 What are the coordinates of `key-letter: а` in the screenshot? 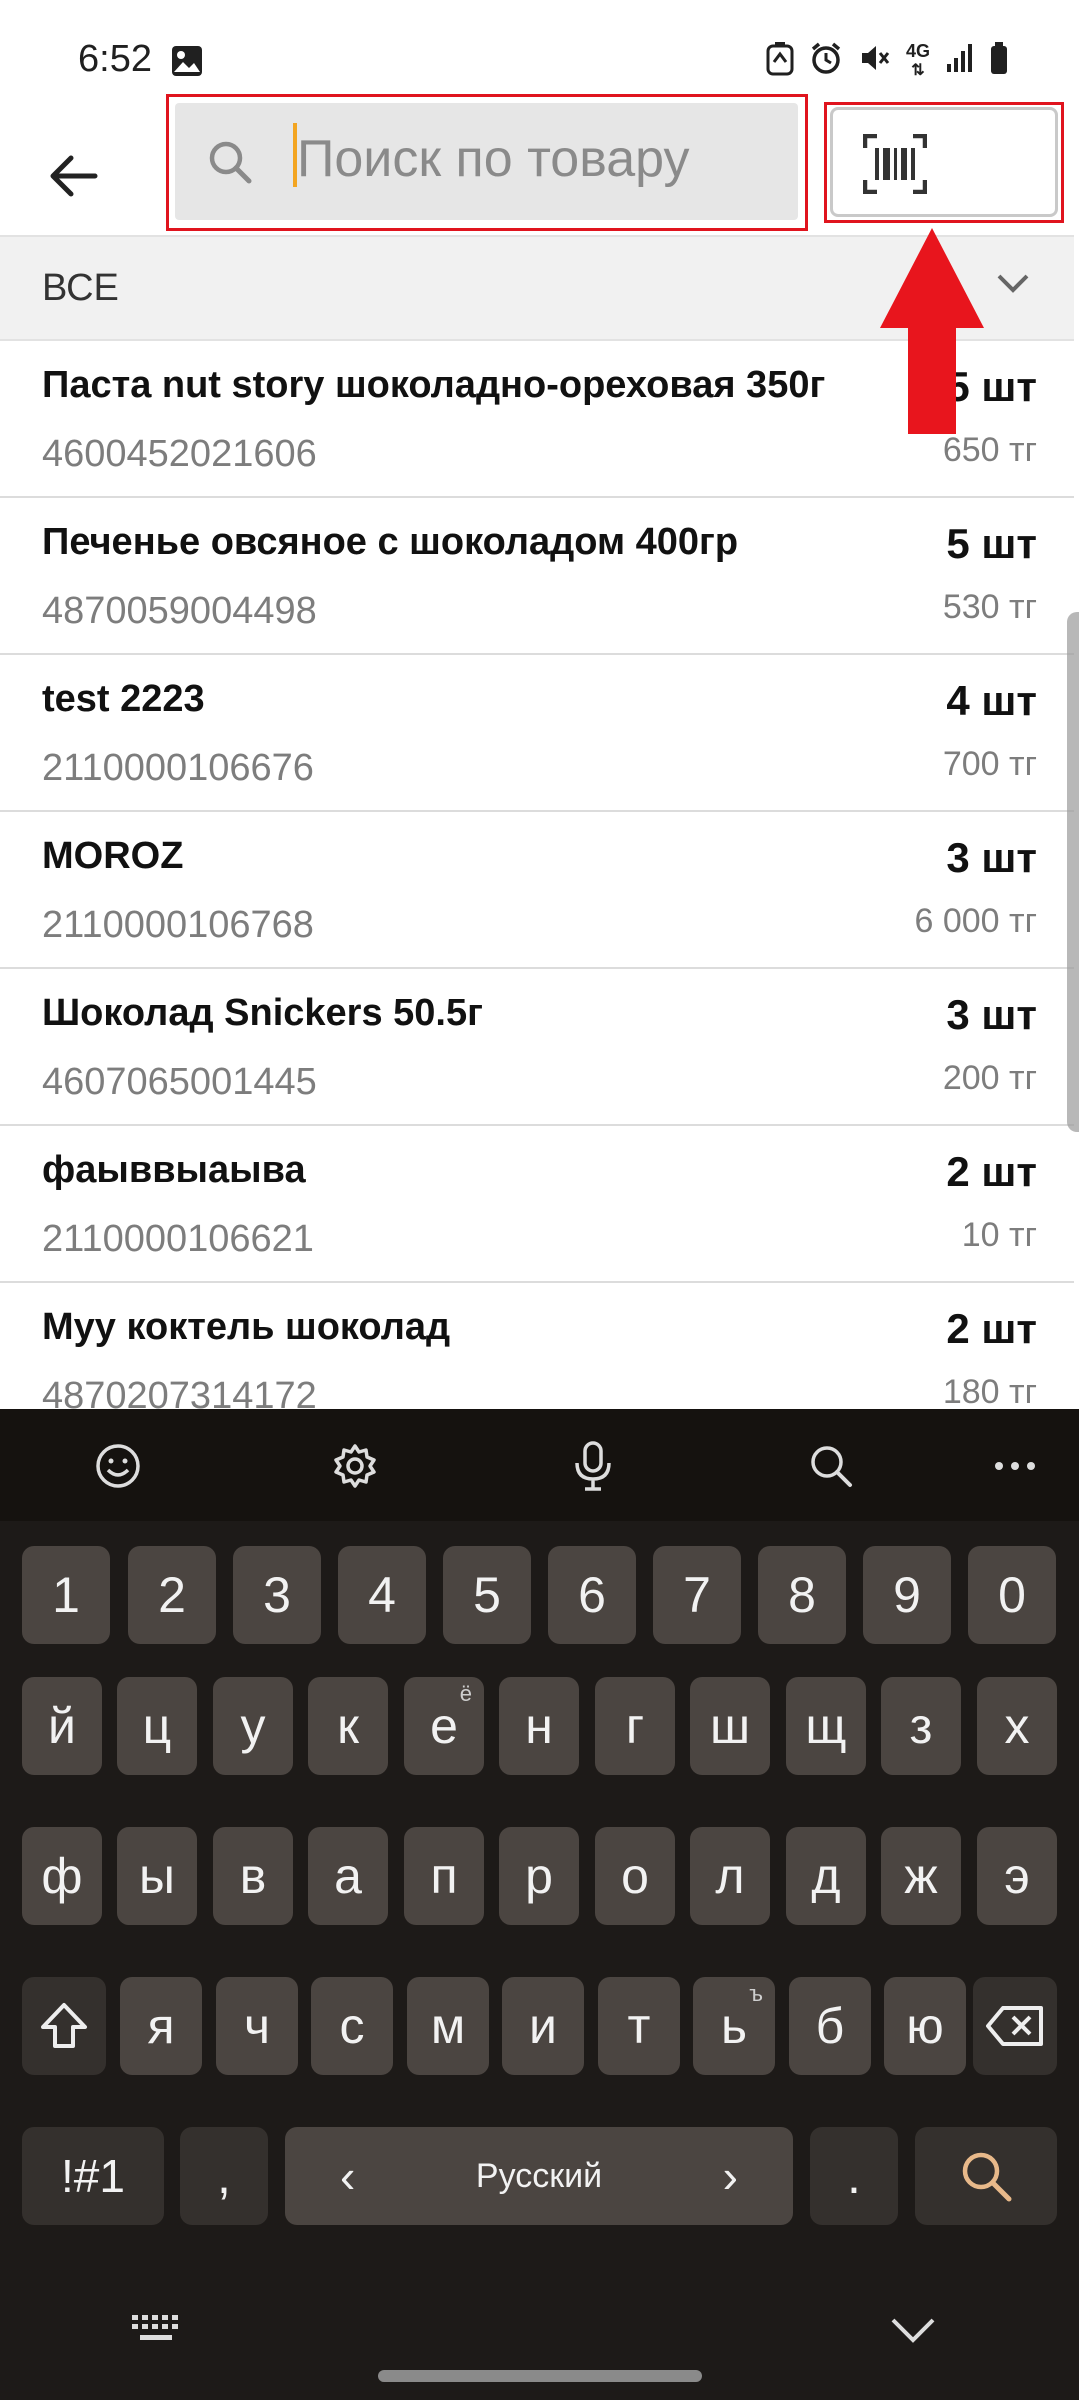 It's located at (348, 1876).